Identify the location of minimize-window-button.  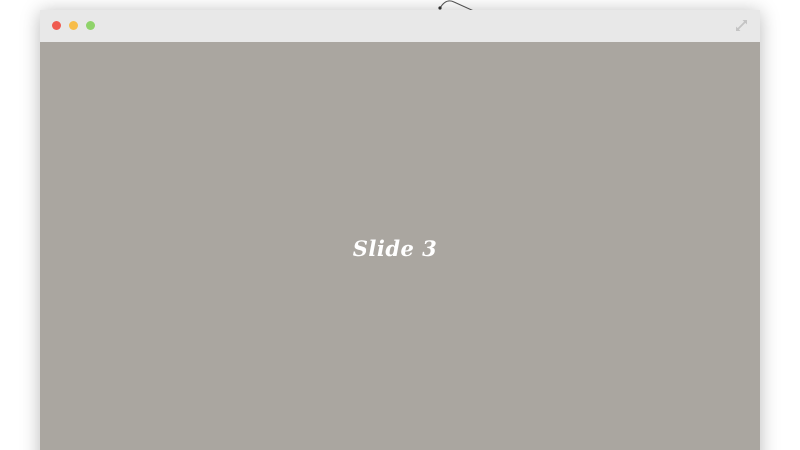
(73, 25).